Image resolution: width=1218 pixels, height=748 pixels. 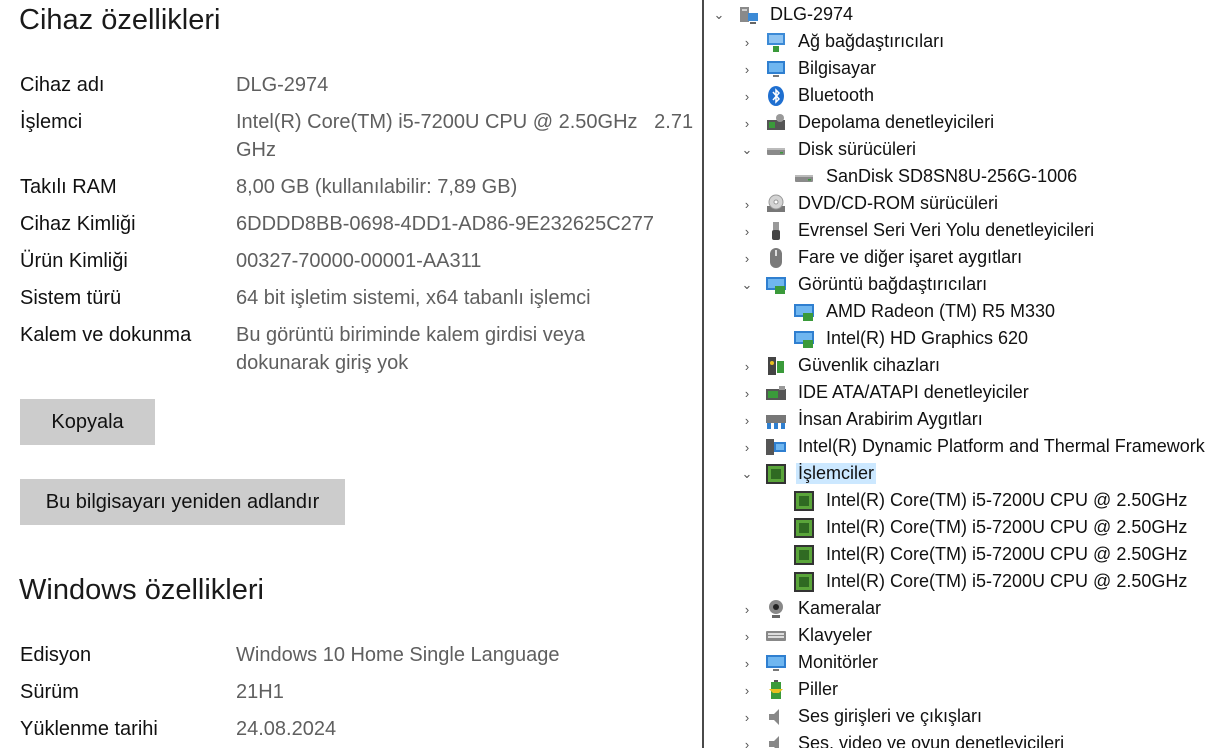 I want to click on tree-item-batteries: Piller, so click(x=802, y=689).